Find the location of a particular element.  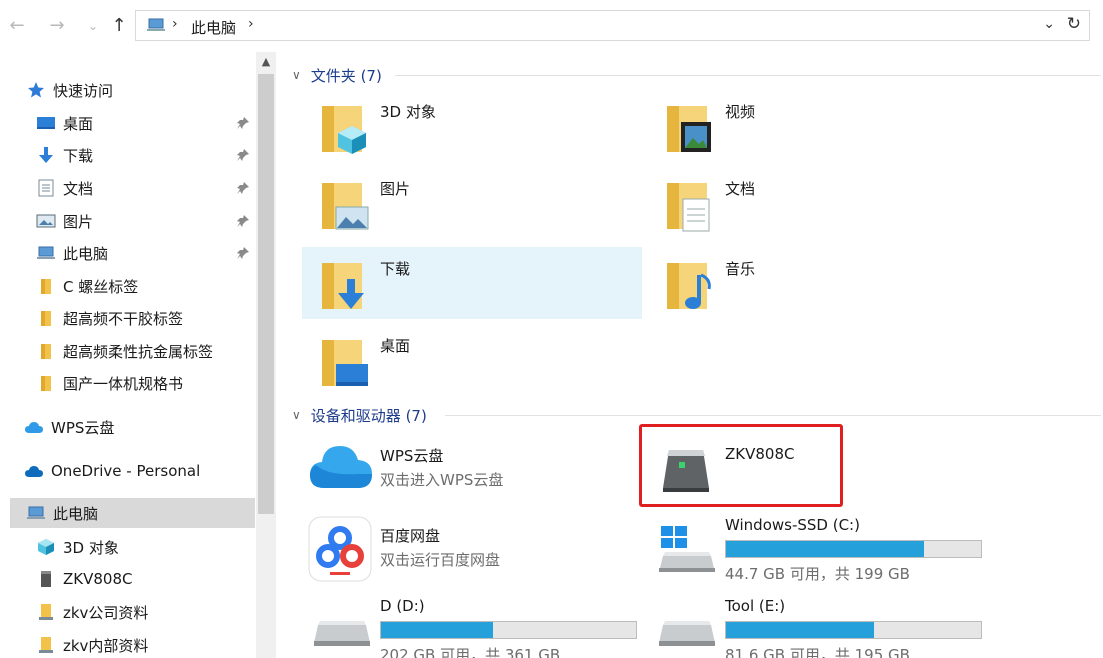

sidebar-item-documents: 文档 is located at coordinates (64, 188).